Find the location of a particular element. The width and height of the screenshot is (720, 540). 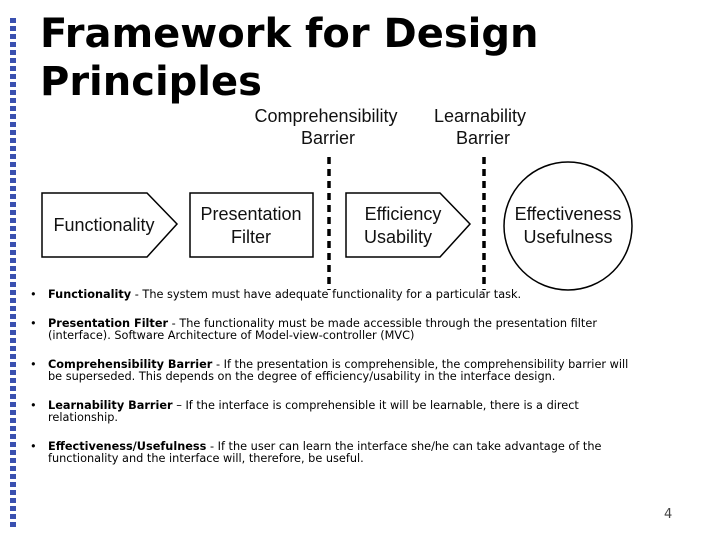

presentation-filter-node-line2: Filter is located at coordinates (251, 237).